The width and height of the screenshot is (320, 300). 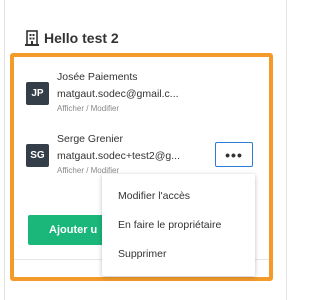 I want to click on panel-title: Hello test 2, so click(x=81, y=38).